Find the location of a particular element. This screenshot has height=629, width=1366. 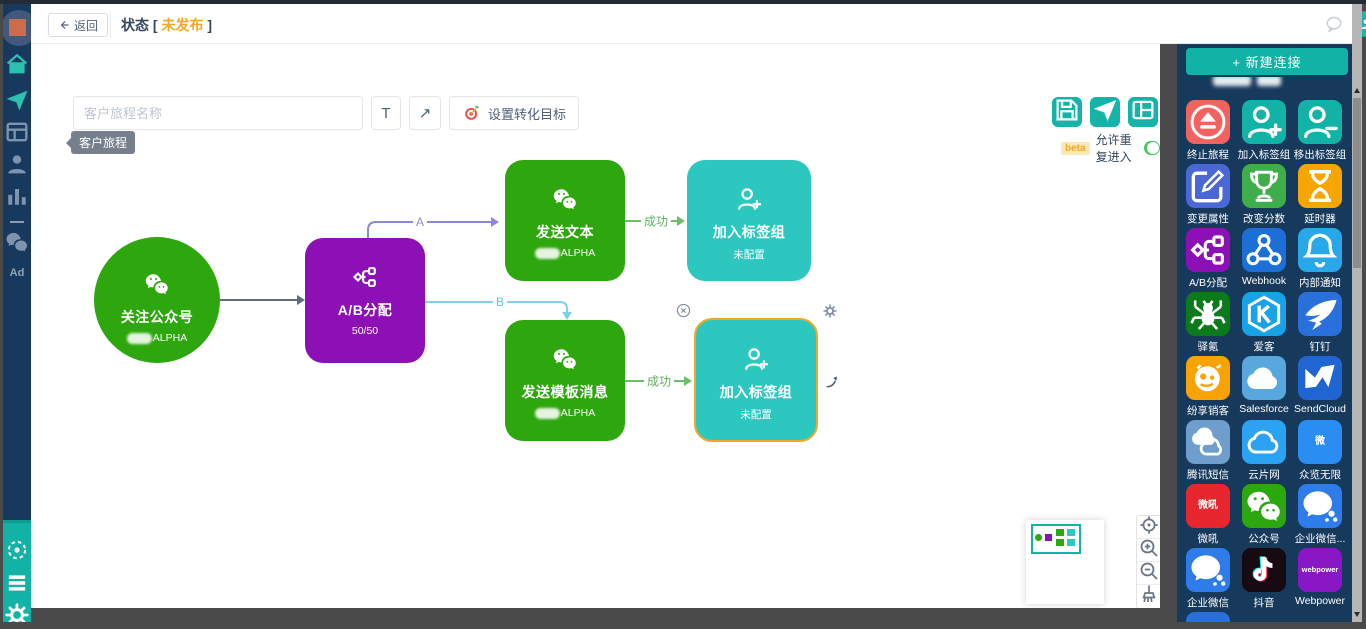

gear-icon is located at coordinates (17, 611).